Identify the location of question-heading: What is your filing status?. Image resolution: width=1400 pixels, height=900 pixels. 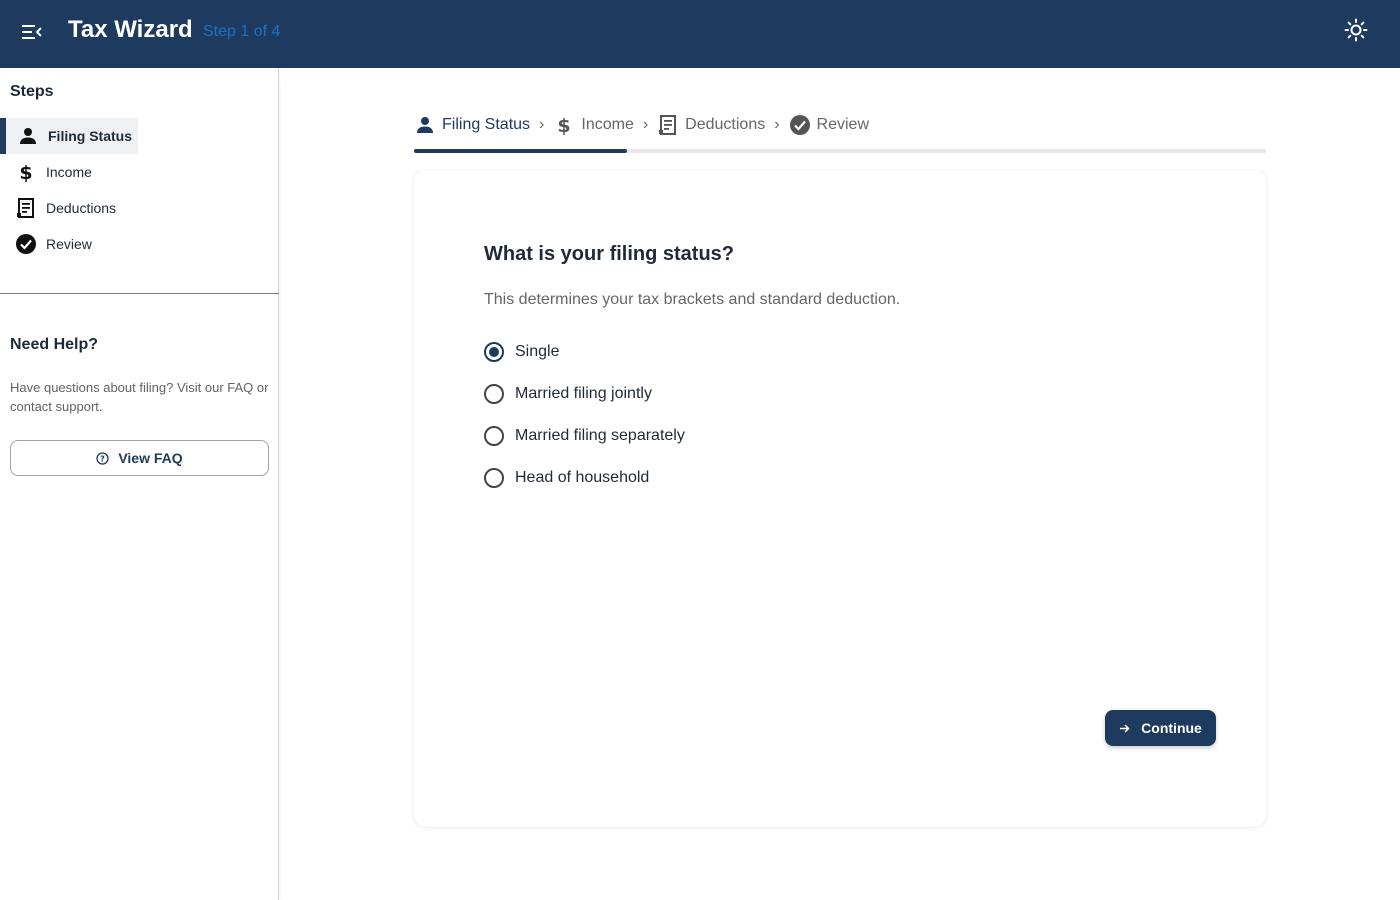
(609, 254).